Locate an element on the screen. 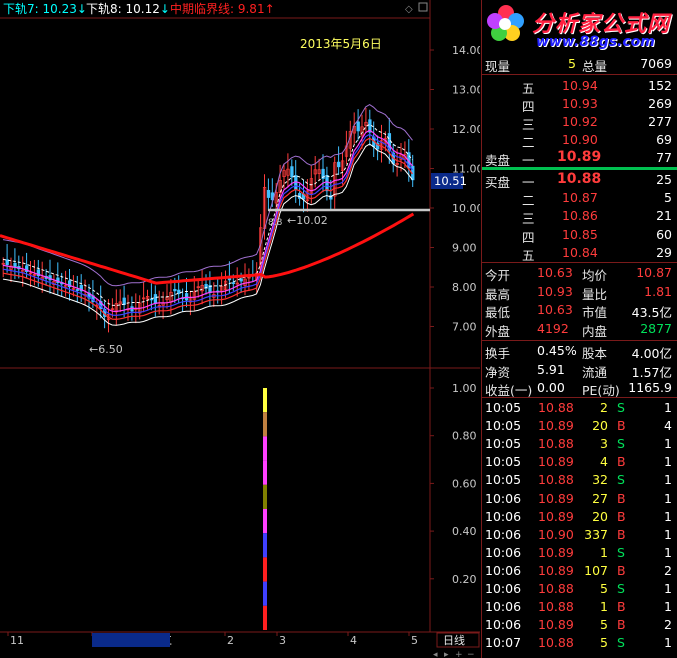 The image size is (677, 658). bid-volume: 25 is located at coordinates (664, 179).